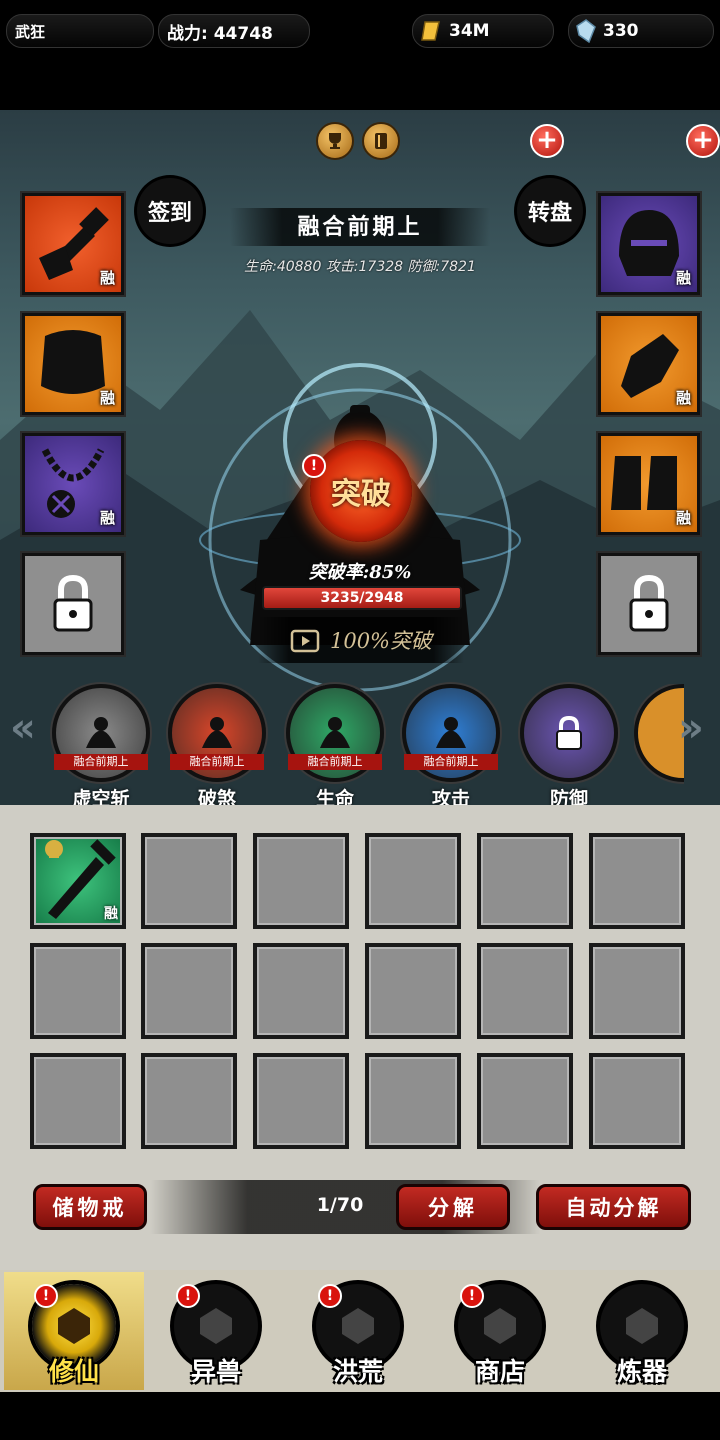 The height and width of the screenshot is (1440, 720). I want to click on book-button, so click(381, 141).